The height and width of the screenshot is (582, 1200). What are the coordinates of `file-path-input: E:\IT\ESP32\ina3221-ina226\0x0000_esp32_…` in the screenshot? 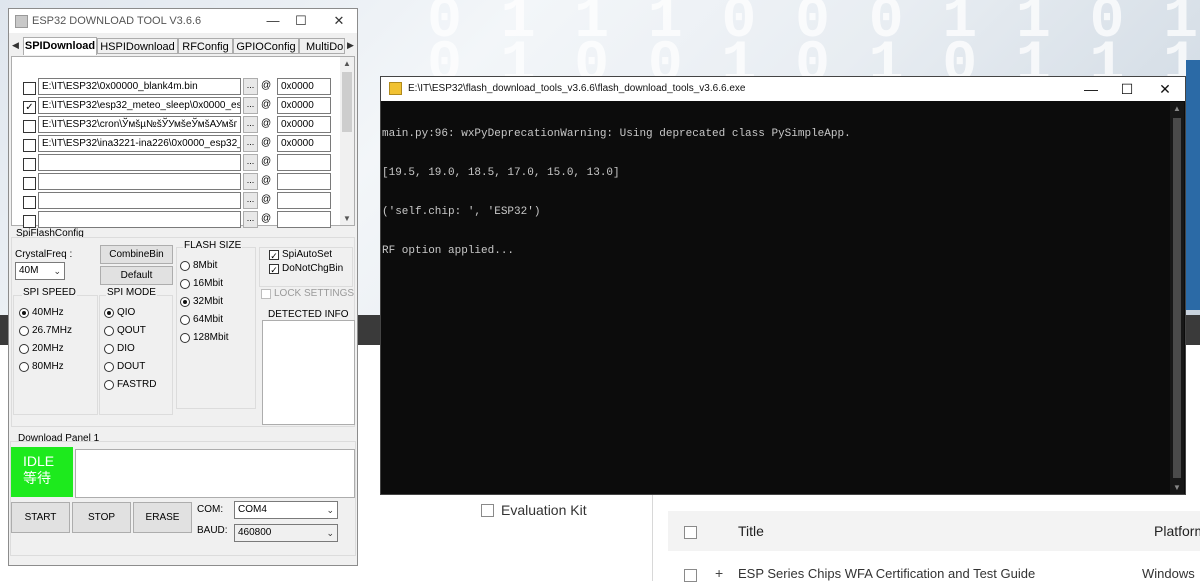 It's located at (139, 143).